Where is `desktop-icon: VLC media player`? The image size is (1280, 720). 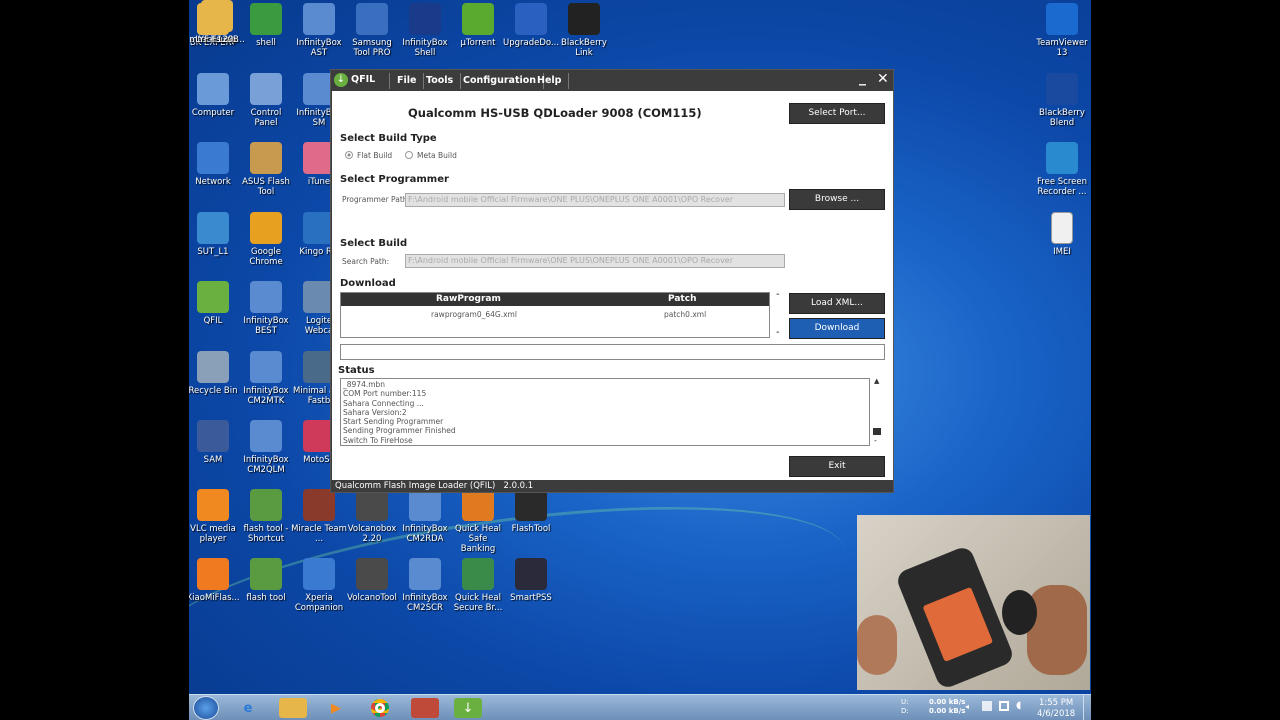
desktop-icon: VLC media player is located at coordinates (215, 516).